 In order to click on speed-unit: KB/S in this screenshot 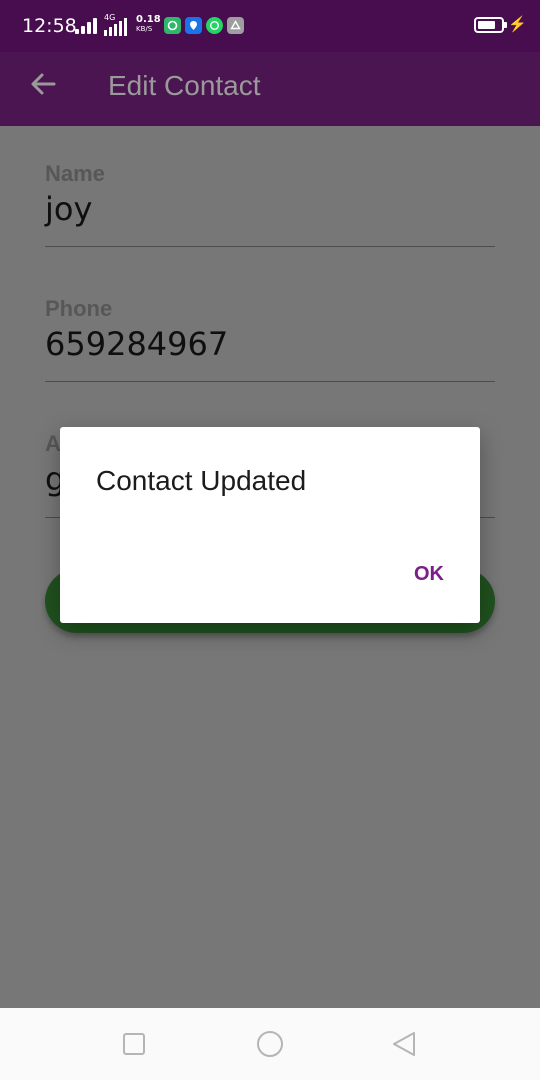, I will do `click(144, 29)`.